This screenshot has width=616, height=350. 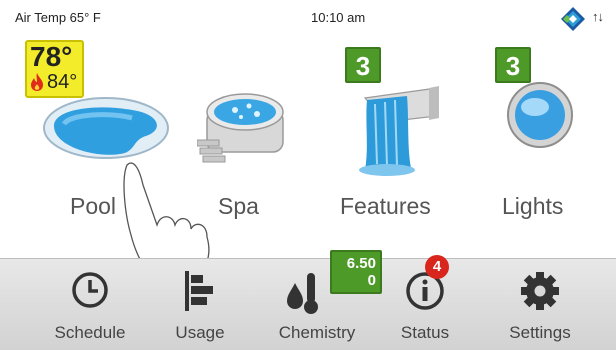 What do you see at coordinates (573, 19) in the screenshot?
I see `brand-logo-icon` at bounding box center [573, 19].